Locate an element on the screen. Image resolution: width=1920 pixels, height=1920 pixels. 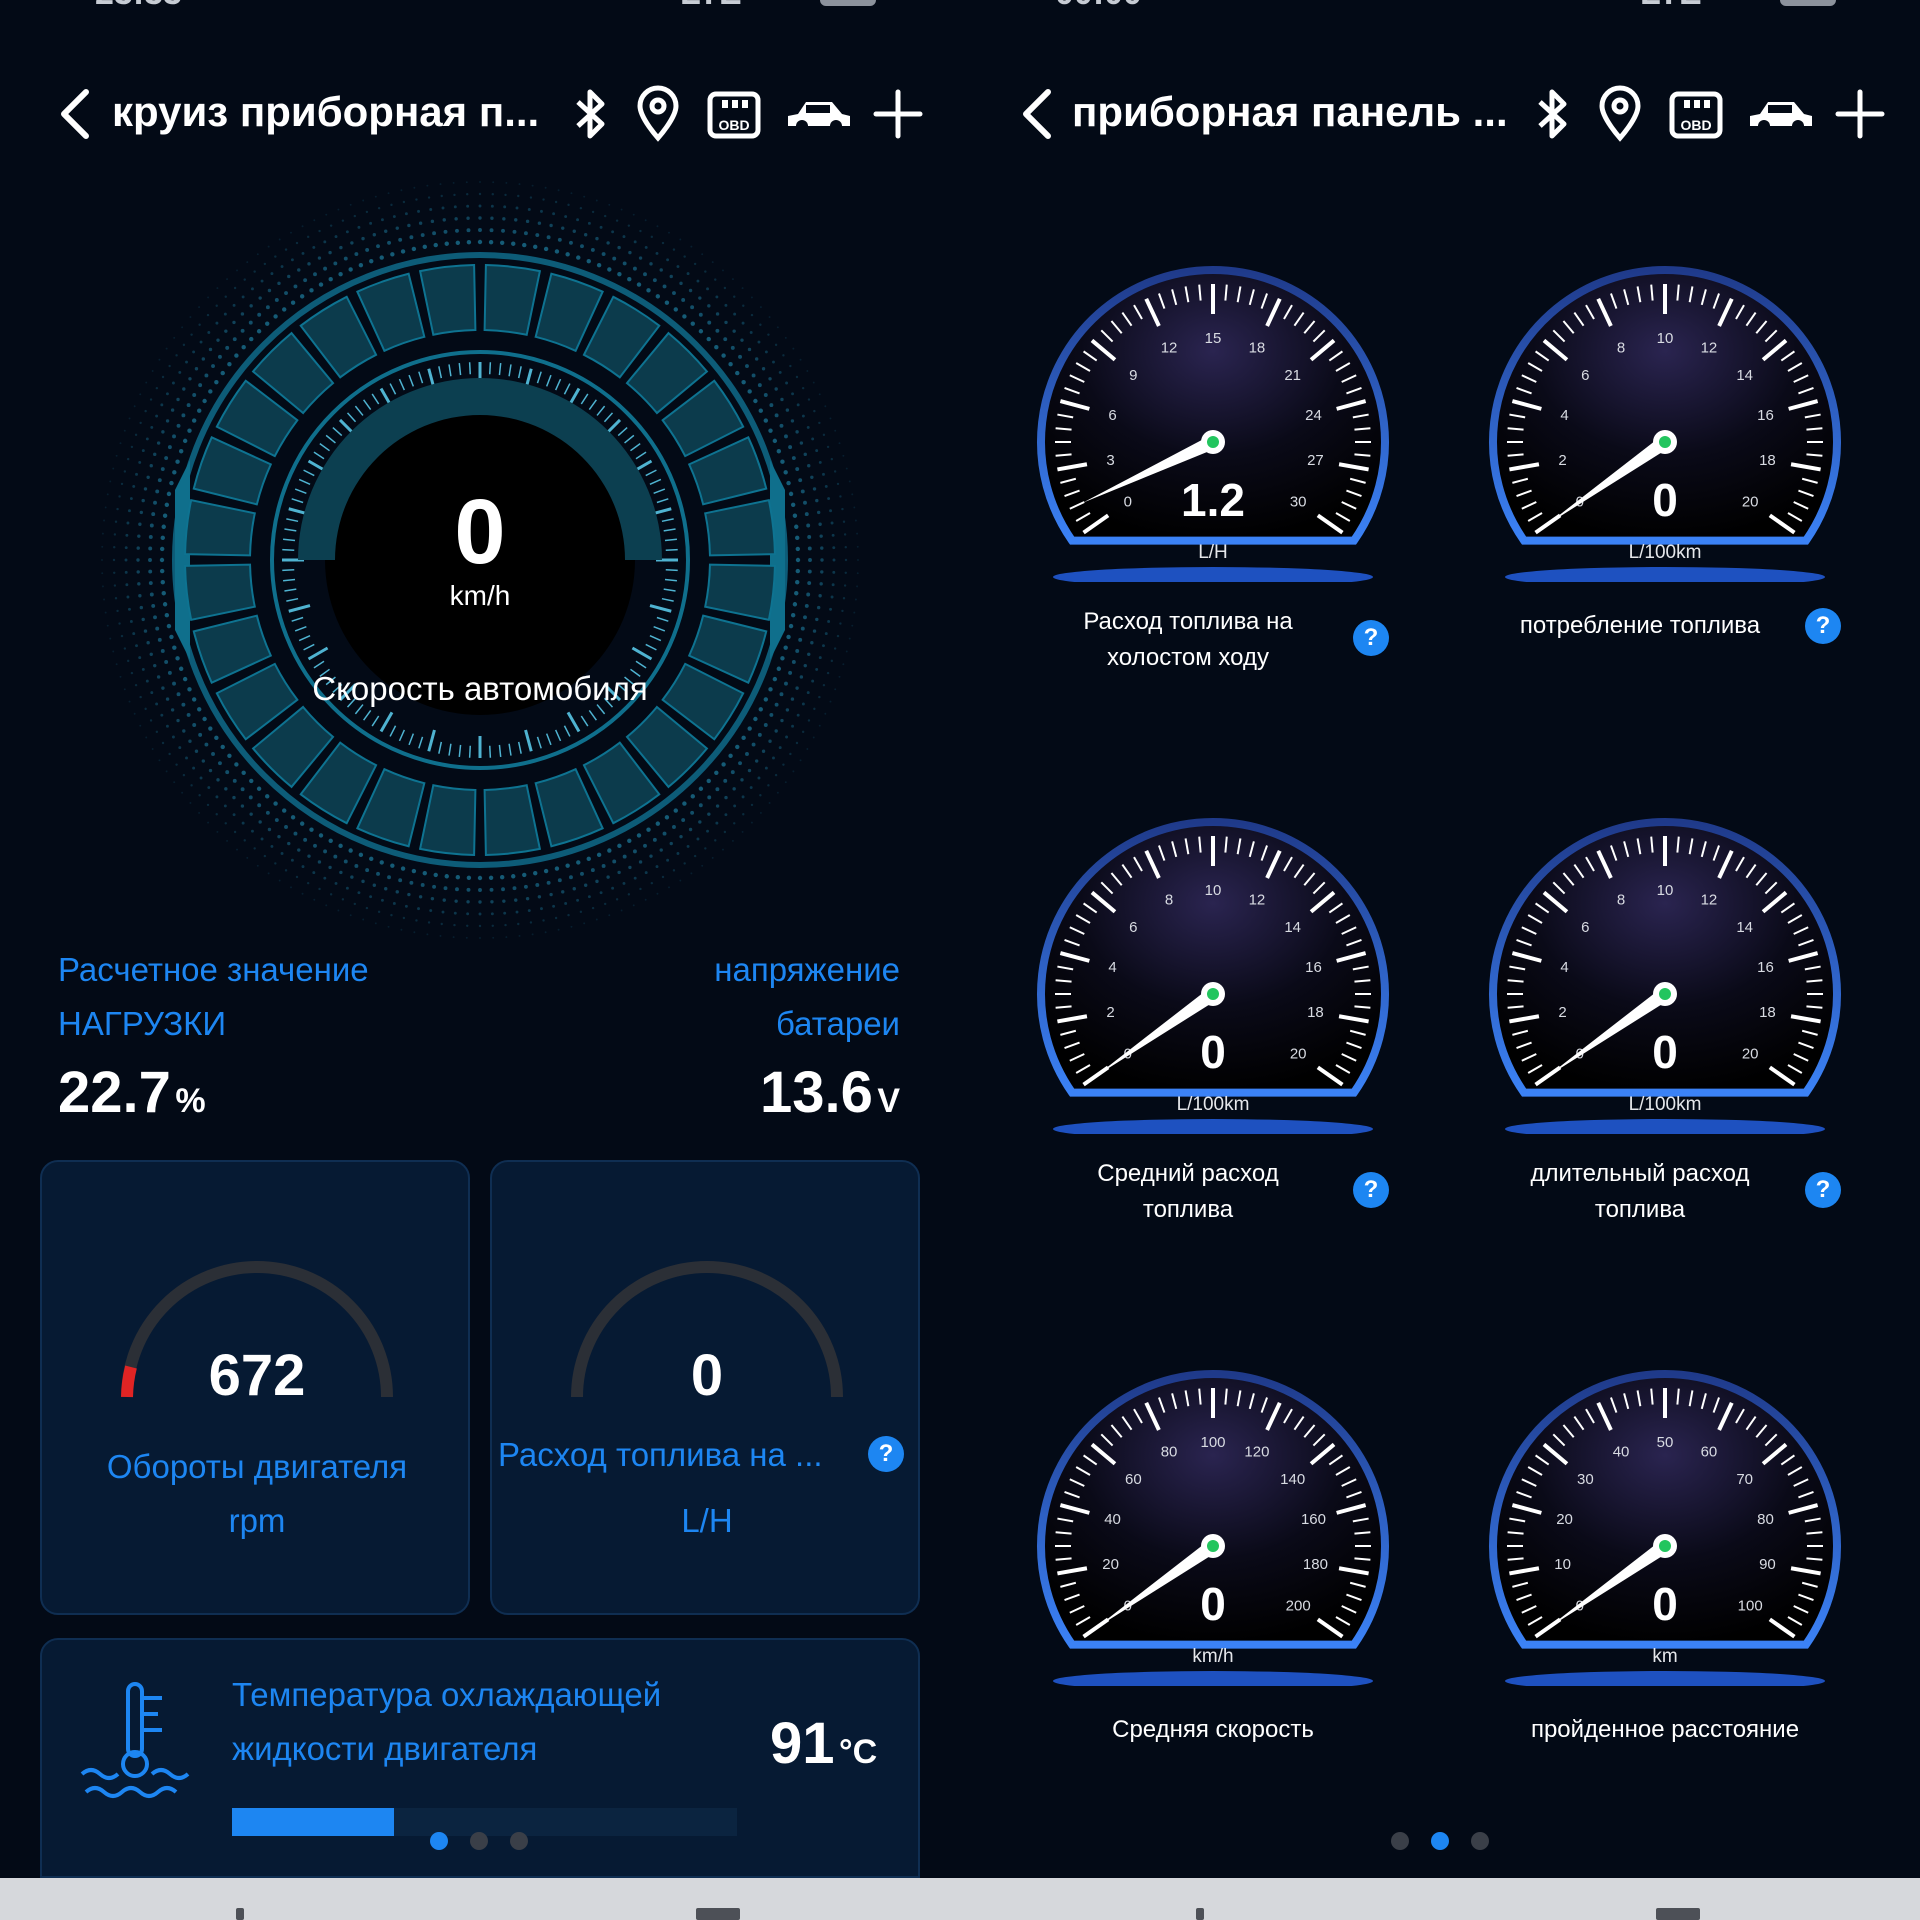
fuel-help-button: ? is located at coordinates (886, 1454).